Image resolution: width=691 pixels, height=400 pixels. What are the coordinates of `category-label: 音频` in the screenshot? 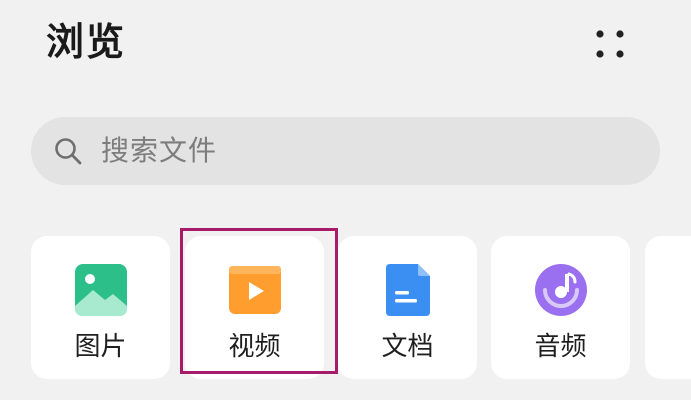 It's located at (560, 347).